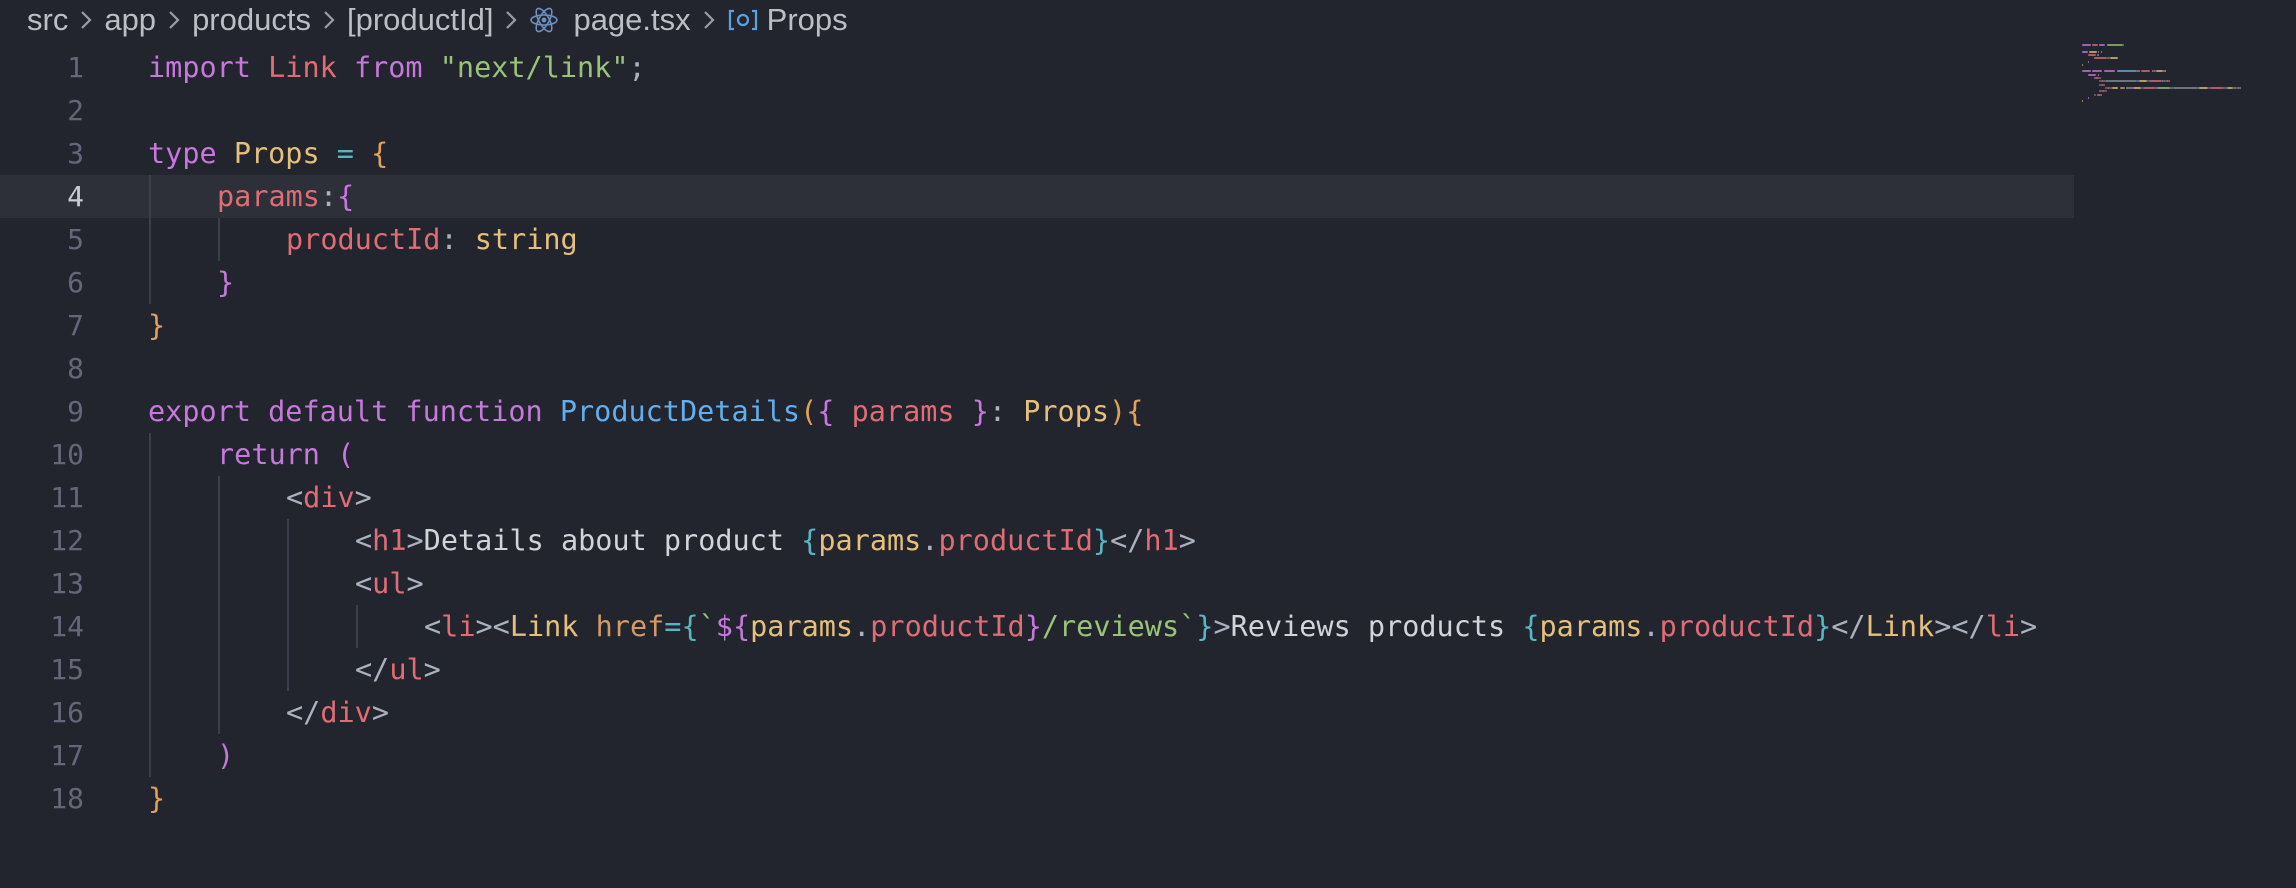 The height and width of the screenshot is (888, 2296). What do you see at coordinates (1037, 325) in the screenshot?
I see `code-line: 7}` at bounding box center [1037, 325].